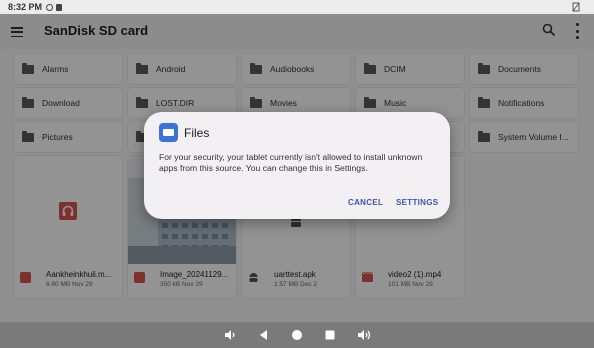 This screenshot has height=348, width=594. I want to click on volume-down-icon, so click(230, 335).